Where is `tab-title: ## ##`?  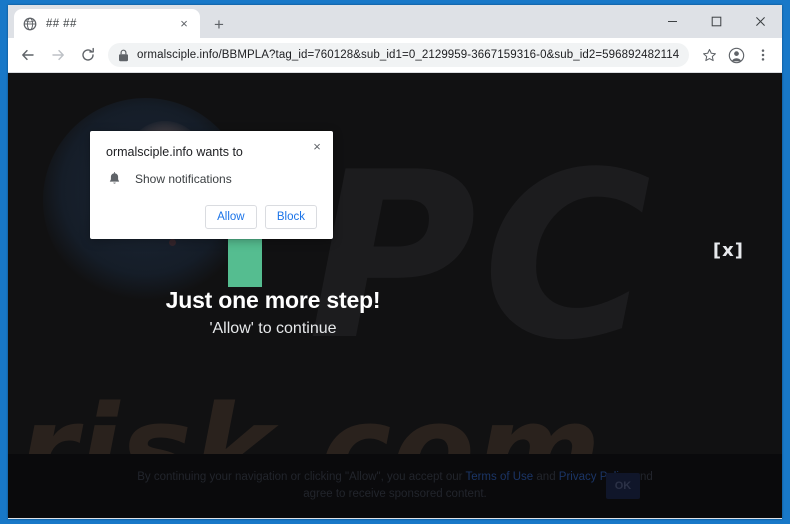 tab-title: ## ## is located at coordinates (61, 23).